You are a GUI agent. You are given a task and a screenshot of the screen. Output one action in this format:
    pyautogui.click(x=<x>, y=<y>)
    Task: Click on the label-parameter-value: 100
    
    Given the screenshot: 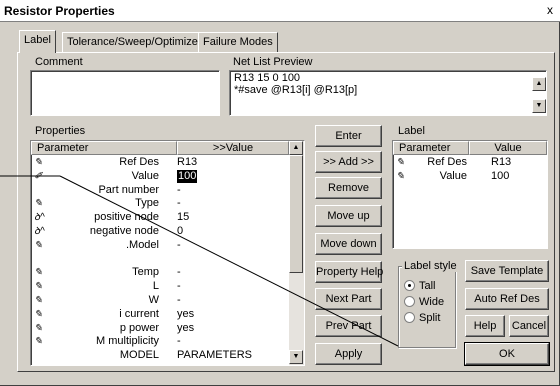 What is the action you would take?
    pyautogui.click(x=500, y=175)
    